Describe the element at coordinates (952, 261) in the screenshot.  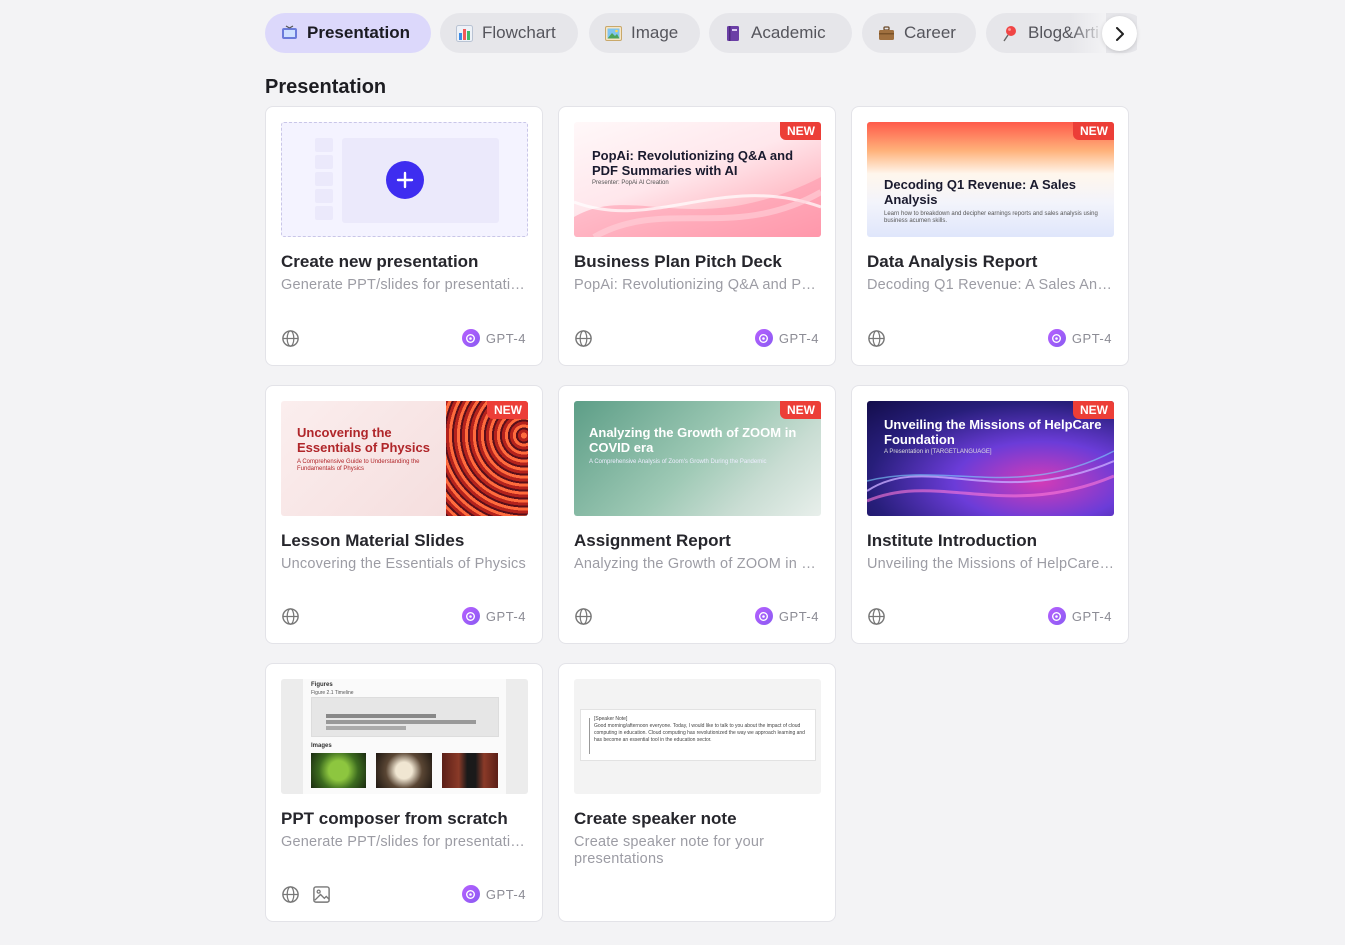
I see `card-title: Data Analysis Report` at that location.